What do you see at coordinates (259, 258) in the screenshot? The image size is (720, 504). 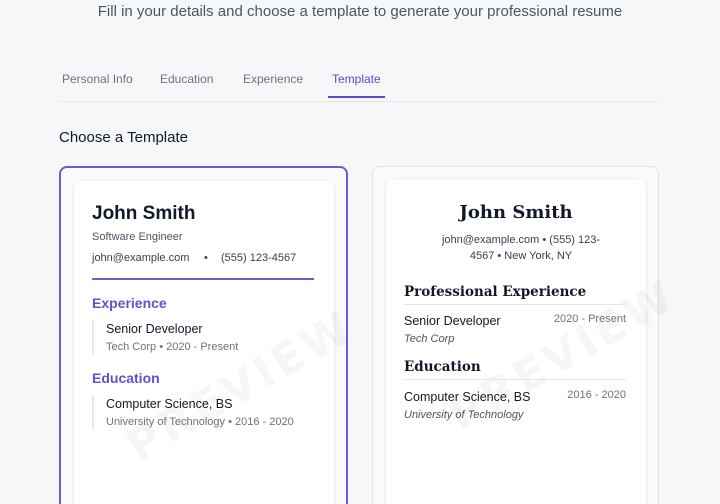 I see `resume-phone: (555) 123-4567` at bounding box center [259, 258].